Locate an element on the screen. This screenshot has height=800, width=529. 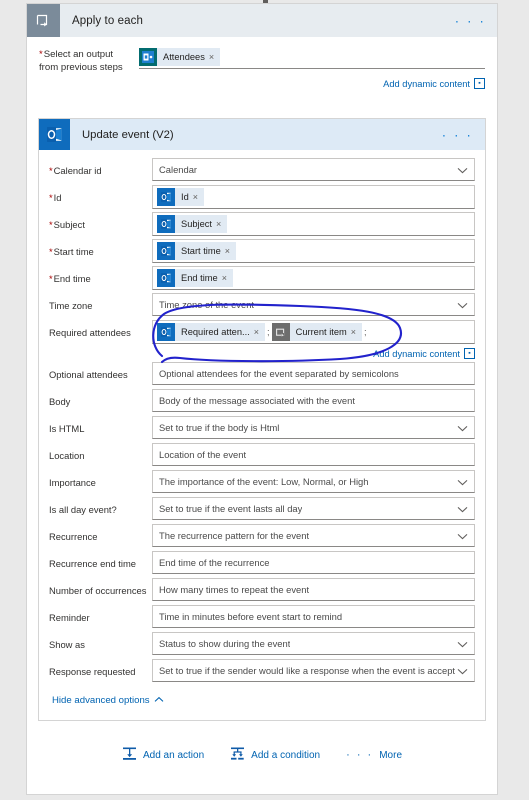
token-label: Current item is located at coordinates (321, 332).